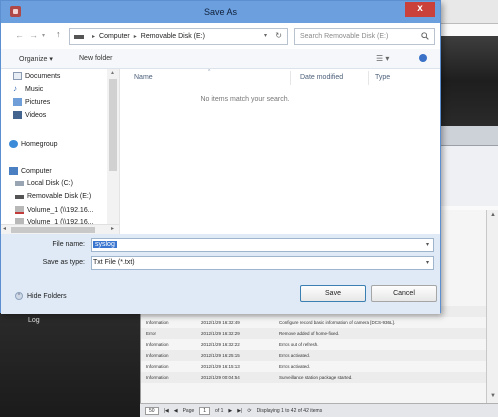  I want to click on save-button: Save, so click(333, 293).